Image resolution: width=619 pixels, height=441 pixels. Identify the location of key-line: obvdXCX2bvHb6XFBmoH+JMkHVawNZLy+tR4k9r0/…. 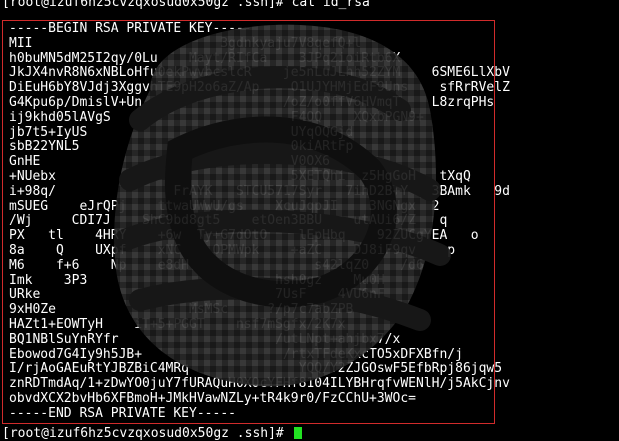
(212, 398).